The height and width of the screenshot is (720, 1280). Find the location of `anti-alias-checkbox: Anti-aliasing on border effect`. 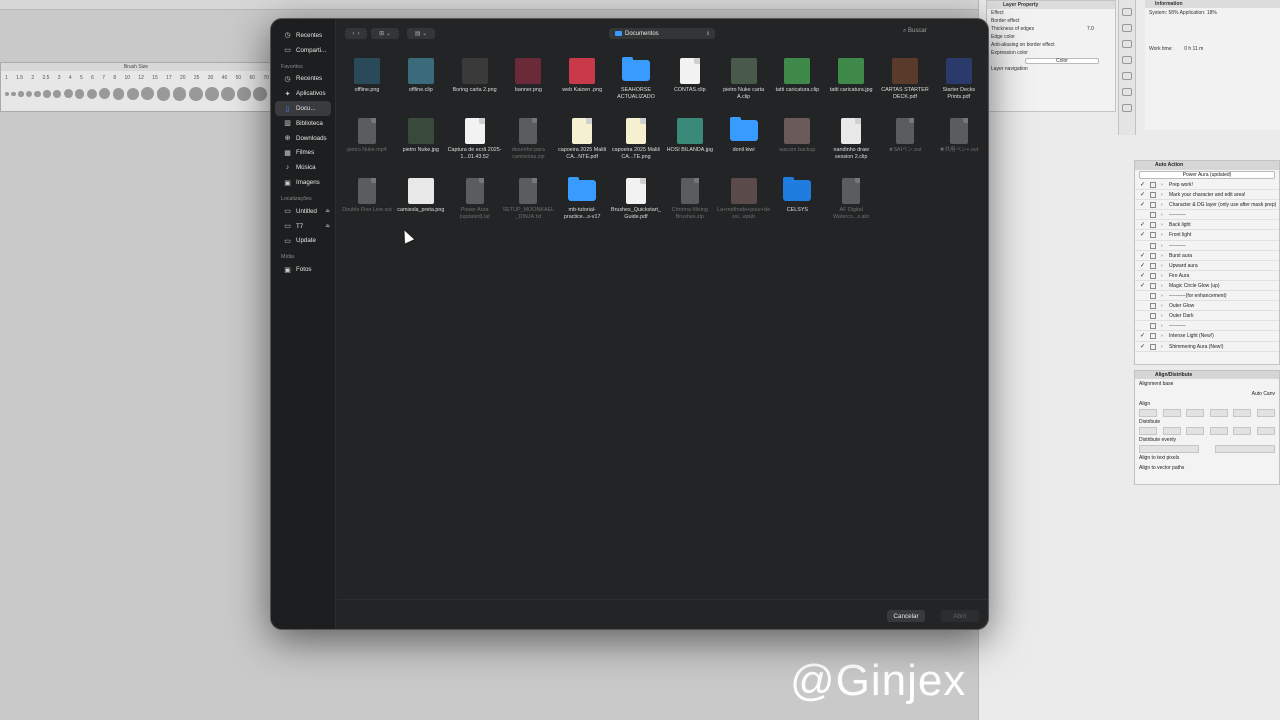

anti-alias-checkbox: Anti-aliasing on border effect is located at coordinates (1051, 45).